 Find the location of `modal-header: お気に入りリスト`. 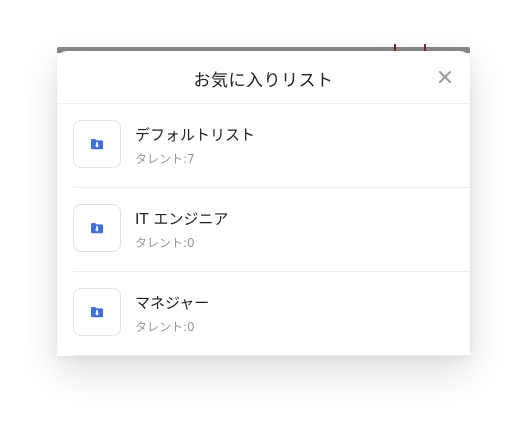

modal-header: お気に入りリスト is located at coordinates (263, 77).